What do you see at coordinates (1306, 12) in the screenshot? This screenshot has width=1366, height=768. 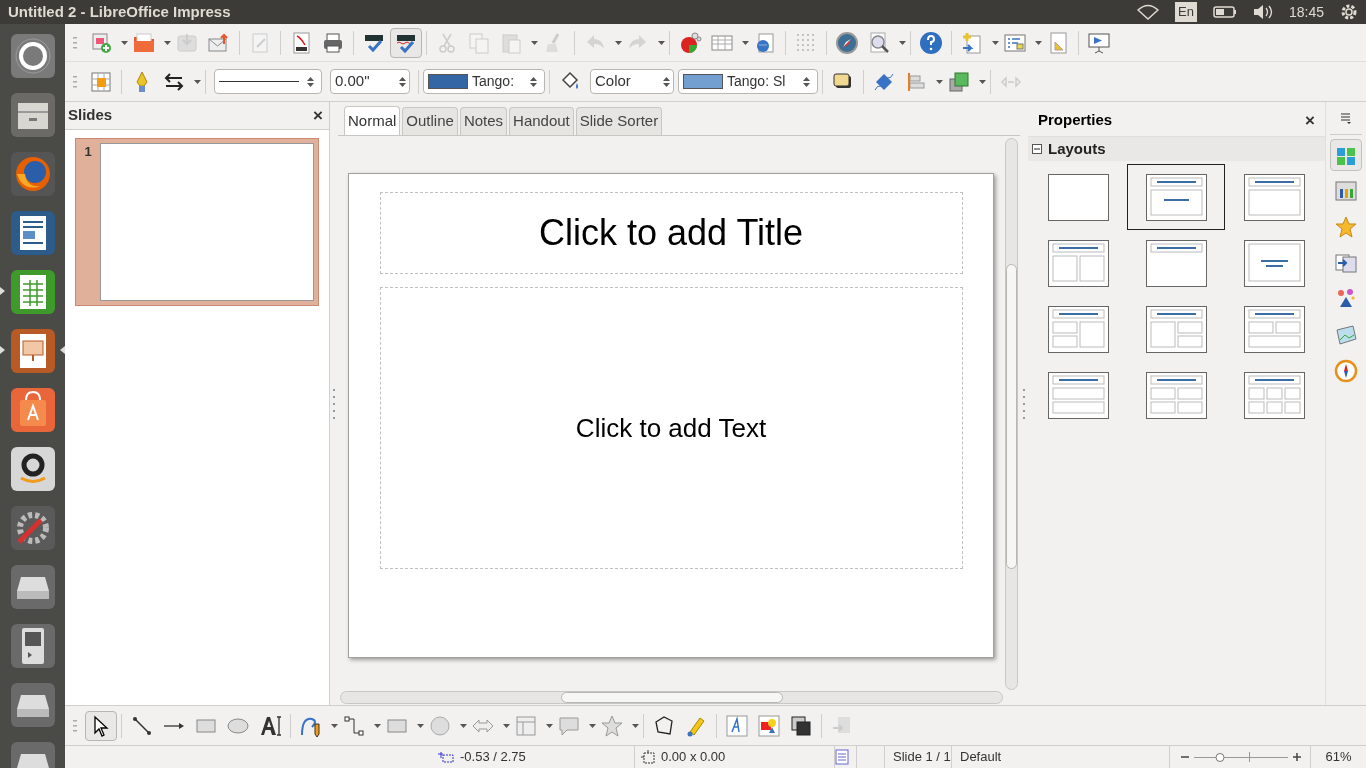 I see `clock: 18:45` at bounding box center [1306, 12].